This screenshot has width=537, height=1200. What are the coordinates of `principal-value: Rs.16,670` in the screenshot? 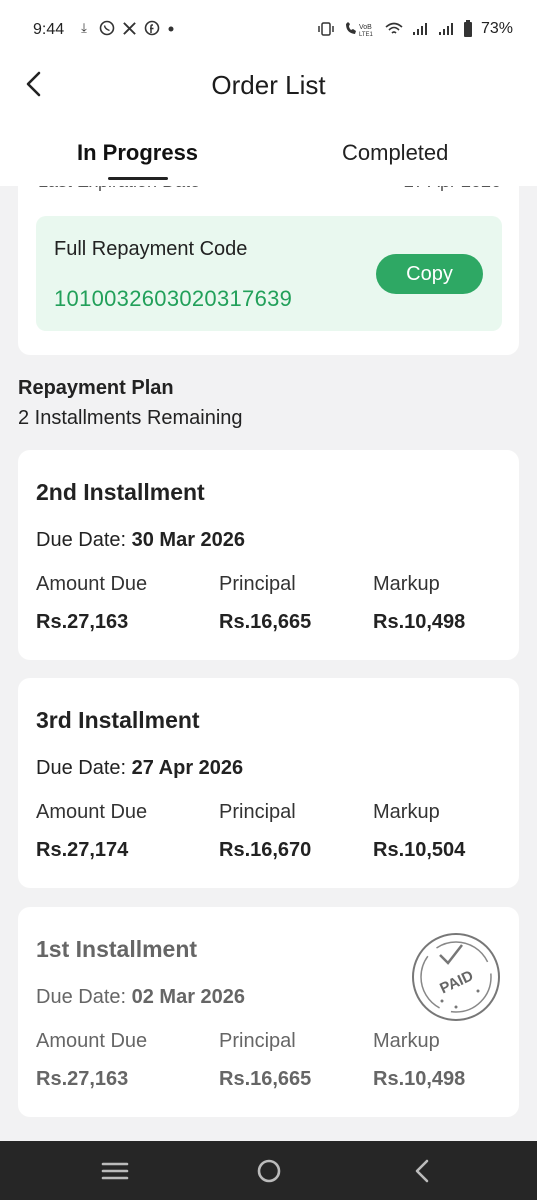 It's located at (265, 850).